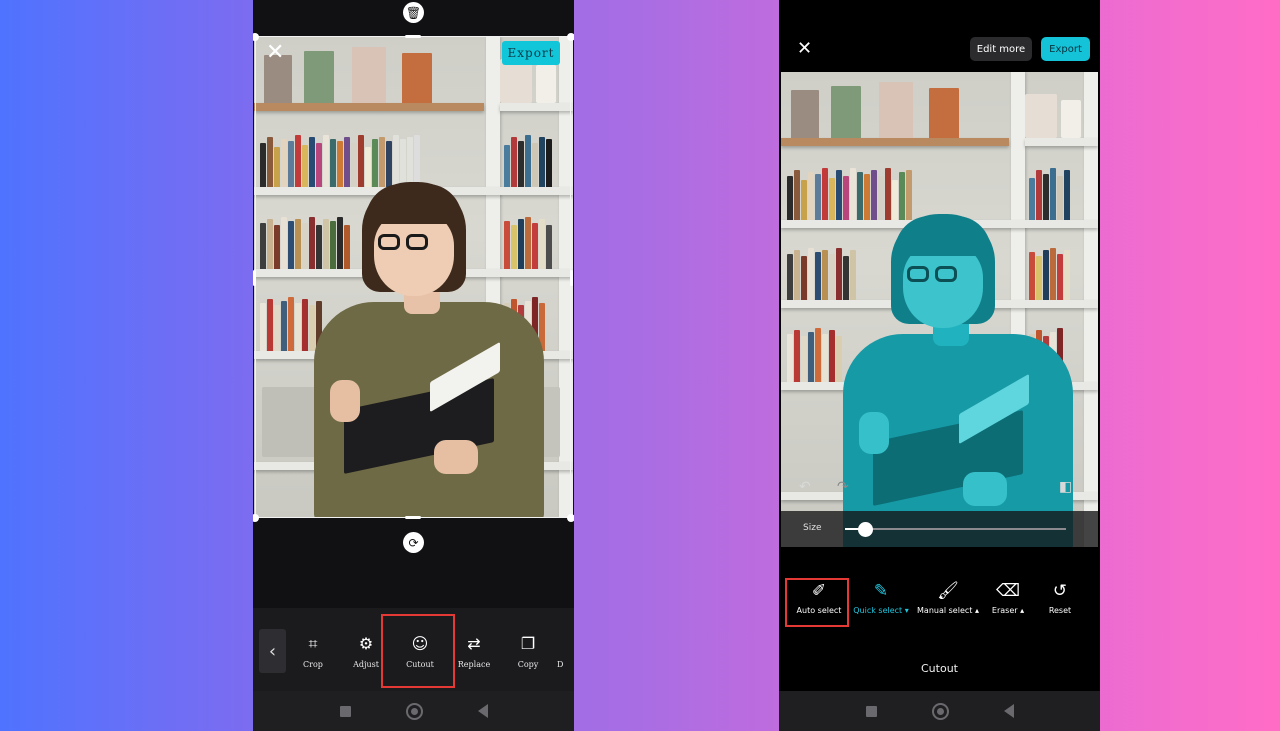 The width and height of the screenshot is (1280, 731). What do you see at coordinates (881, 610) in the screenshot?
I see `quick-select-label: Quick select ▾` at bounding box center [881, 610].